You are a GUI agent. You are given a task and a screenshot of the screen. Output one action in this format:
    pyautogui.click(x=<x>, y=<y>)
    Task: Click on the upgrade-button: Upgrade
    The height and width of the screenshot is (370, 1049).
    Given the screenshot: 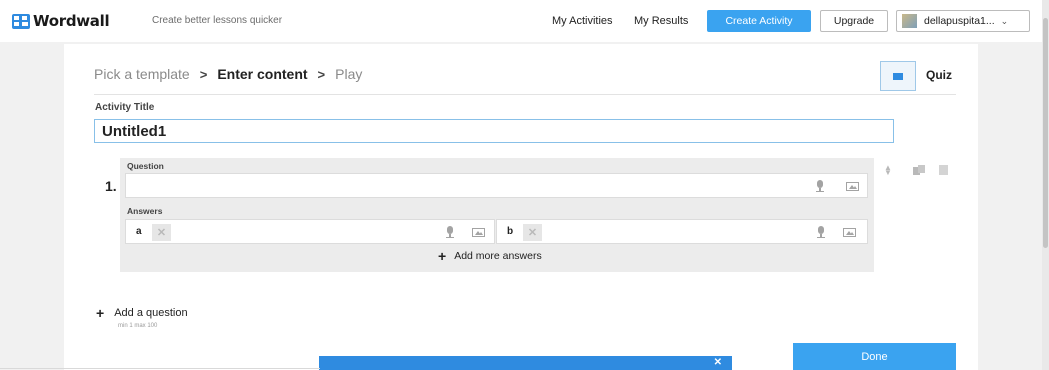 What is the action you would take?
    pyautogui.click(x=854, y=21)
    